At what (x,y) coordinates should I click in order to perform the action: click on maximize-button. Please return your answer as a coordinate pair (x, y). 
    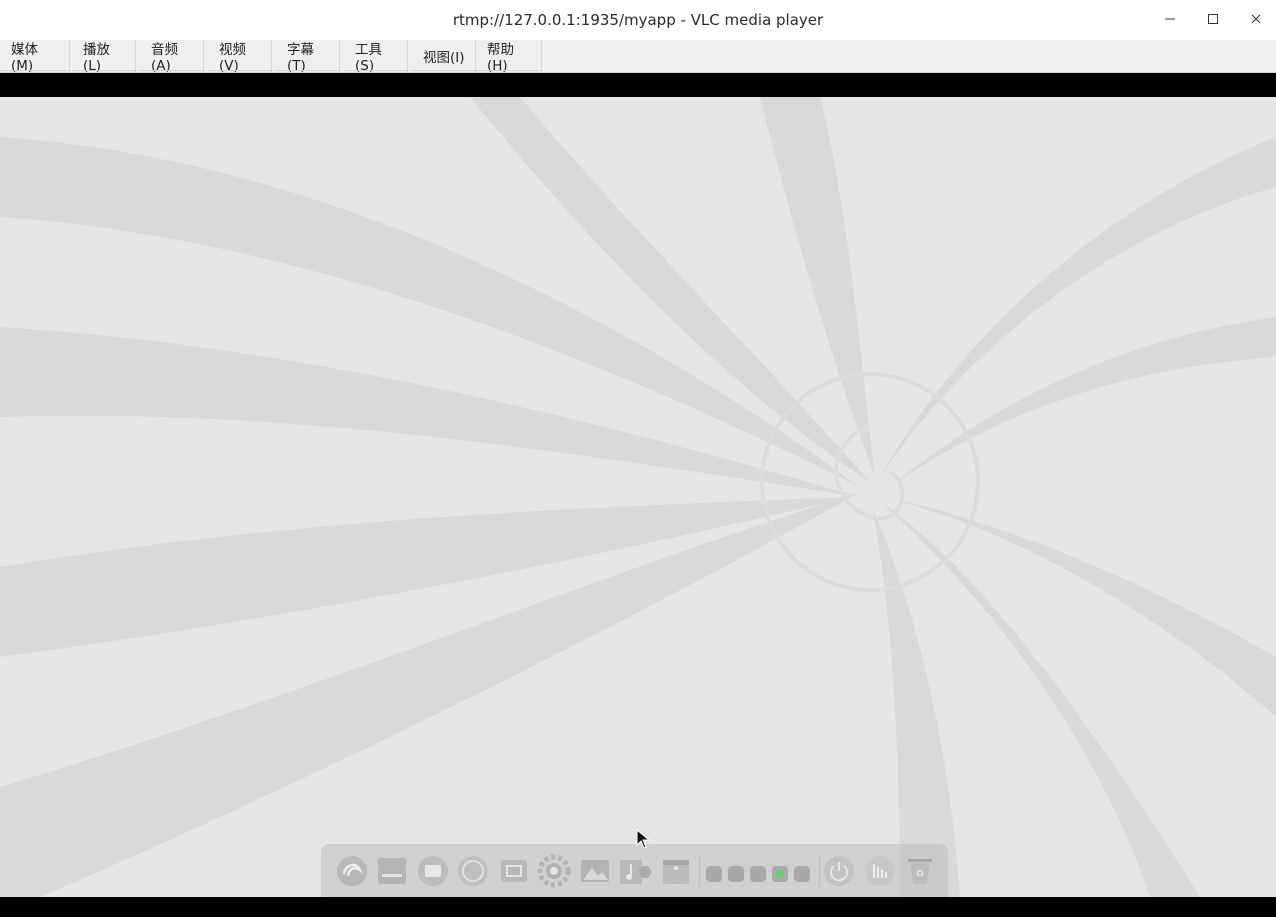
    Looking at the image, I should click on (1213, 19).